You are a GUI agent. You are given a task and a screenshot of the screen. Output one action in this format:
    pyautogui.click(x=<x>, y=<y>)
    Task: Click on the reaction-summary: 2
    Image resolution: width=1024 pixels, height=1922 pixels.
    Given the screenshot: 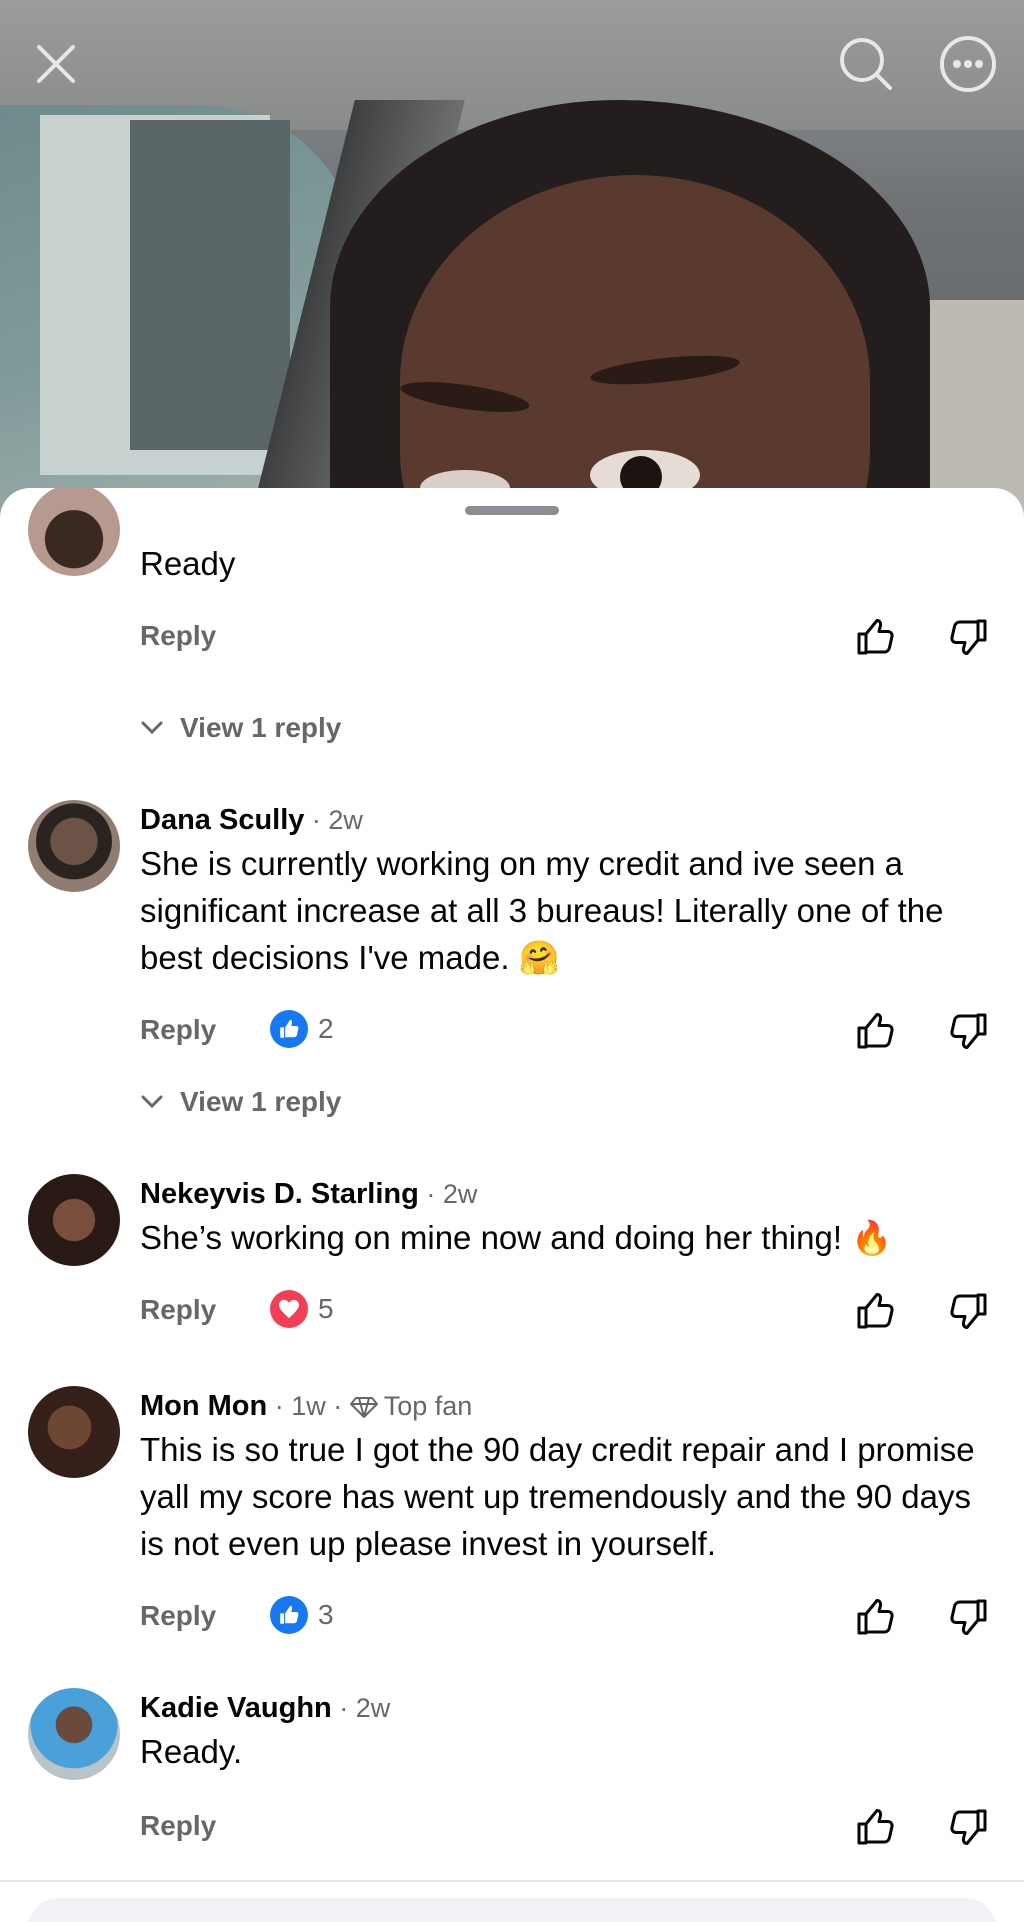 What is the action you would take?
    pyautogui.click(x=302, y=1029)
    